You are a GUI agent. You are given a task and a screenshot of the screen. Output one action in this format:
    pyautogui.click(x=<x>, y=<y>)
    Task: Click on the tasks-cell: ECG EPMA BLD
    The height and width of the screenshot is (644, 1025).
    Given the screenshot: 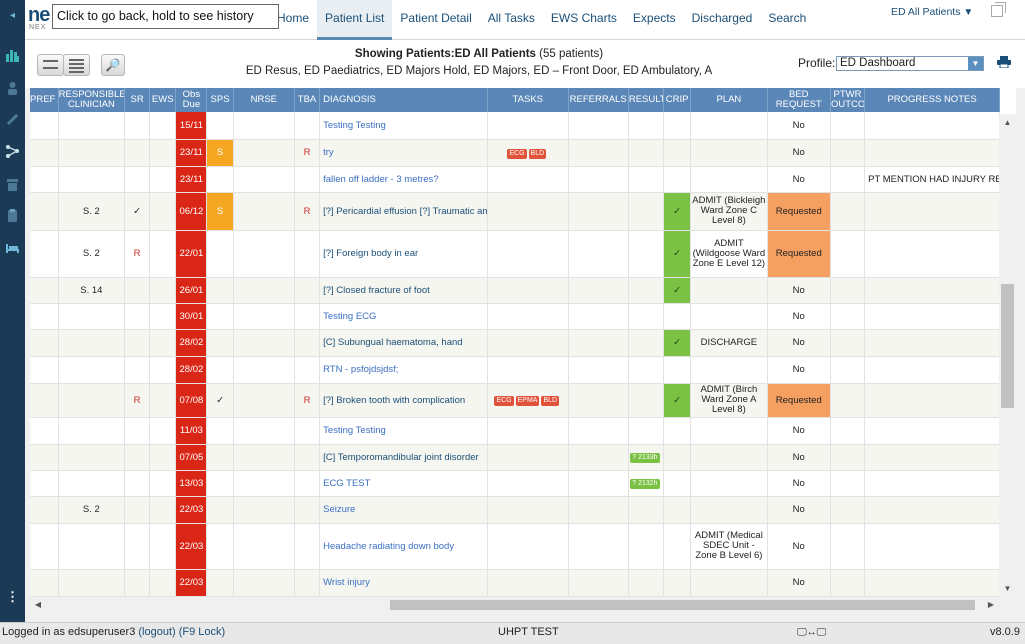 What is the action you would take?
    pyautogui.click(x=528, y=400)
    